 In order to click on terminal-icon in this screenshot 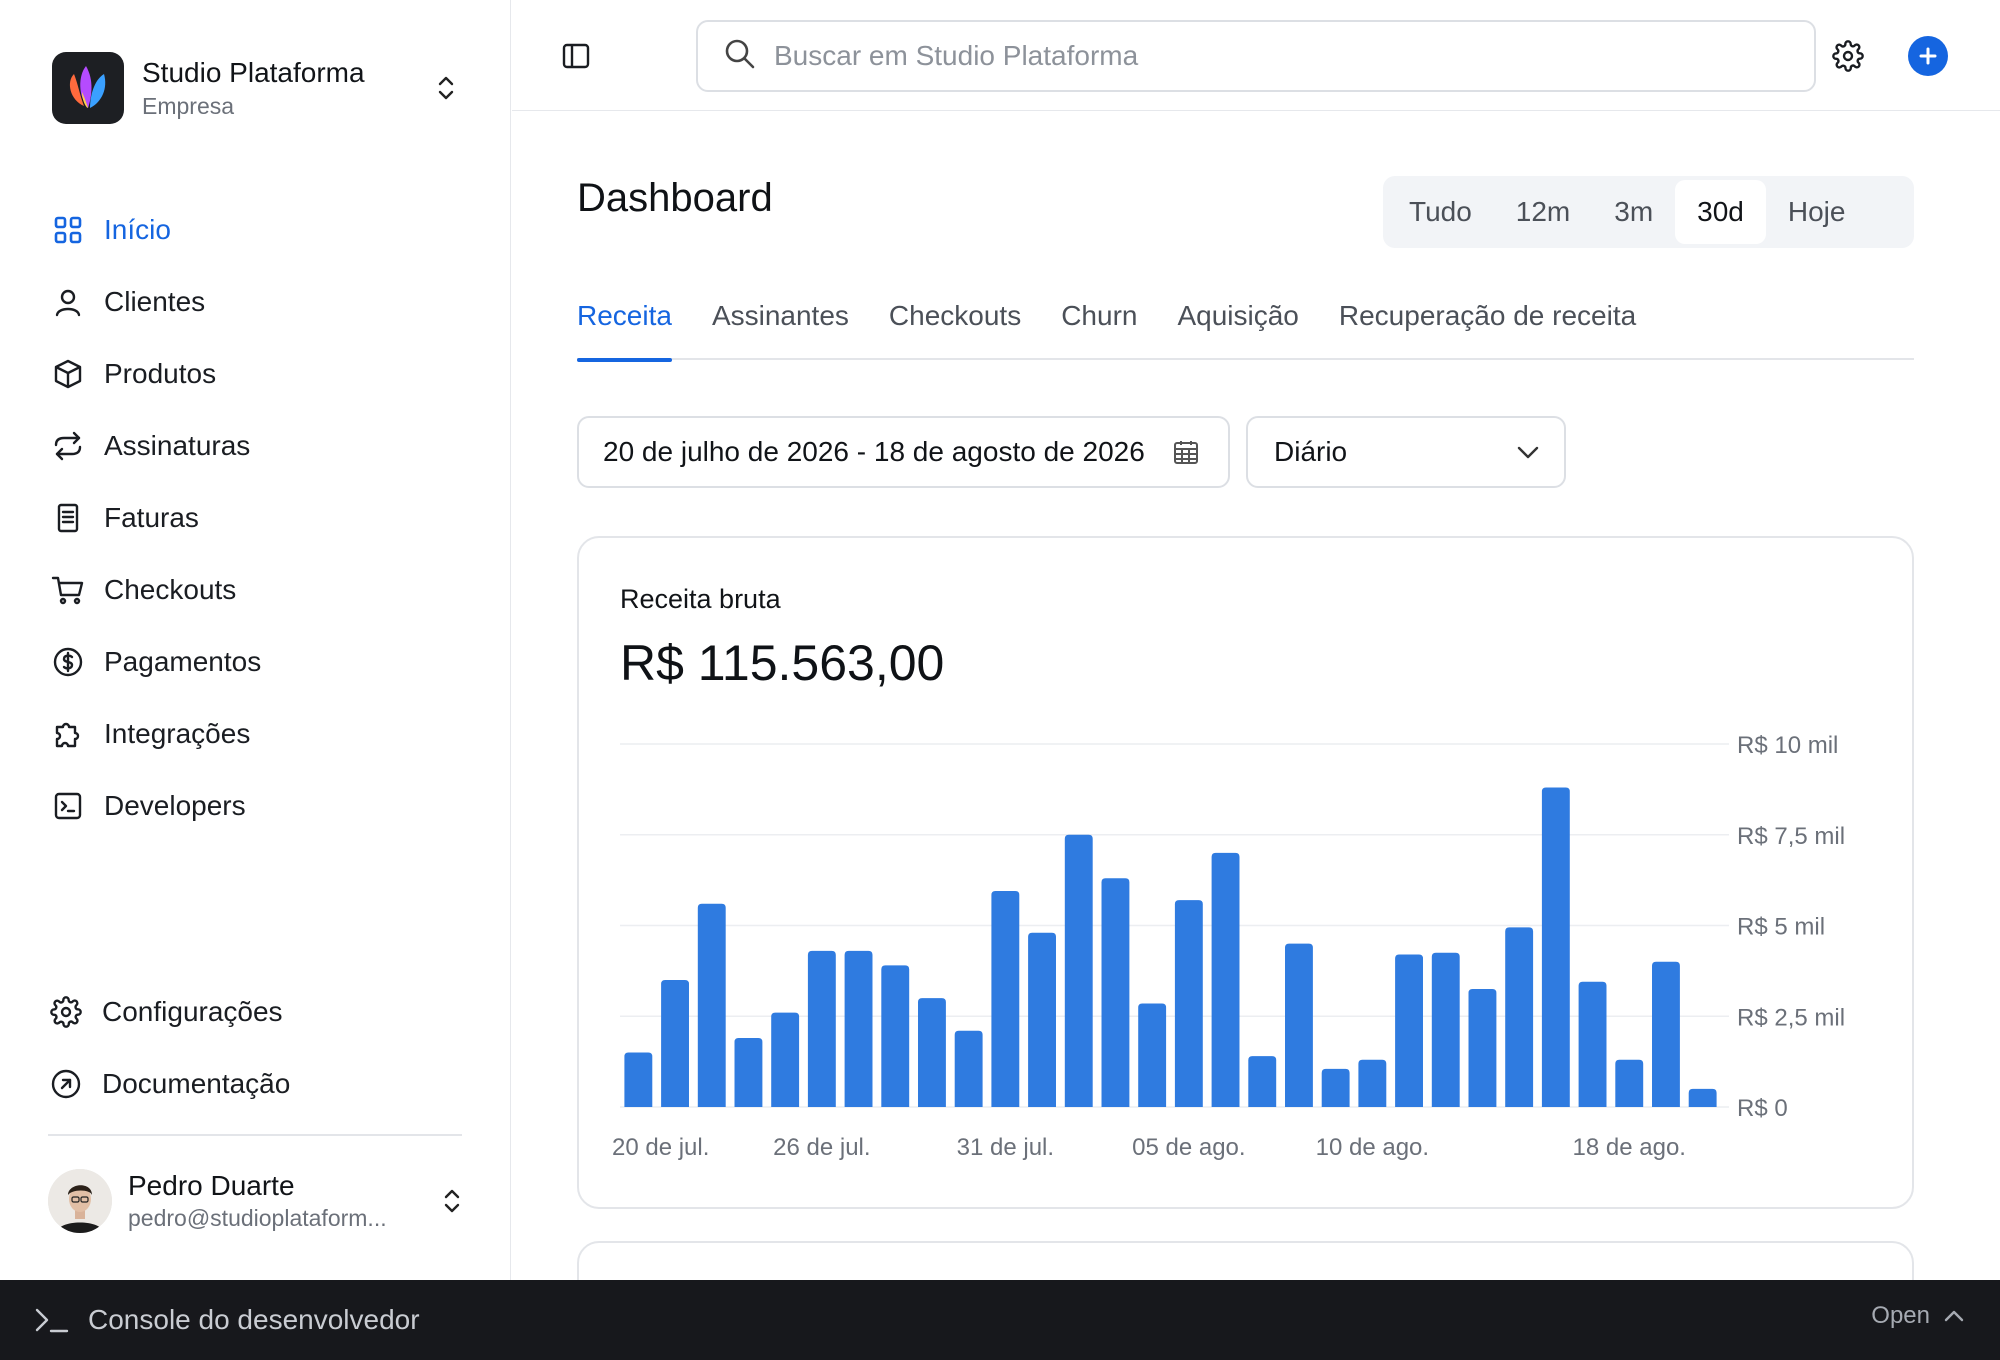, I will do `click(68, 806)`.